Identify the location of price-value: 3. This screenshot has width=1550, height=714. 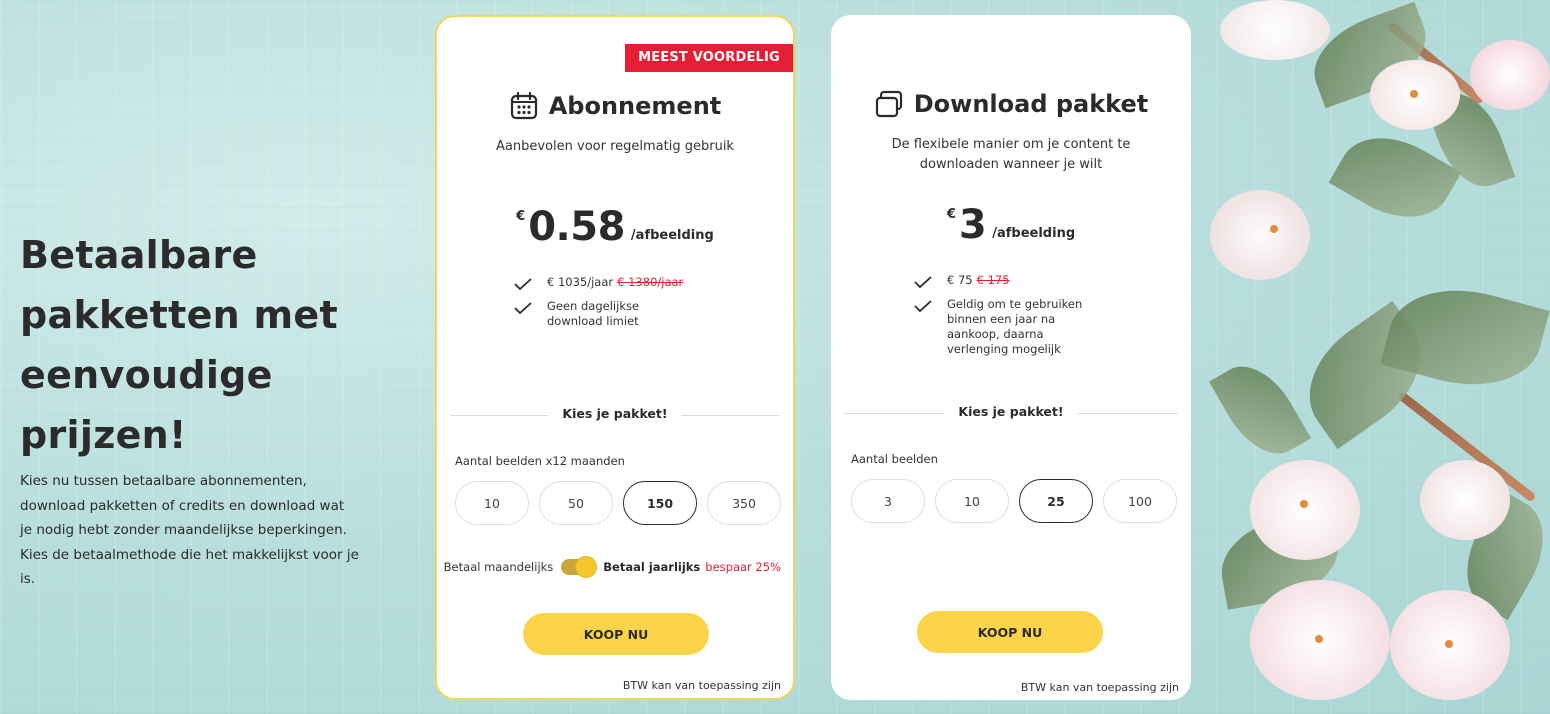
(972, 225).